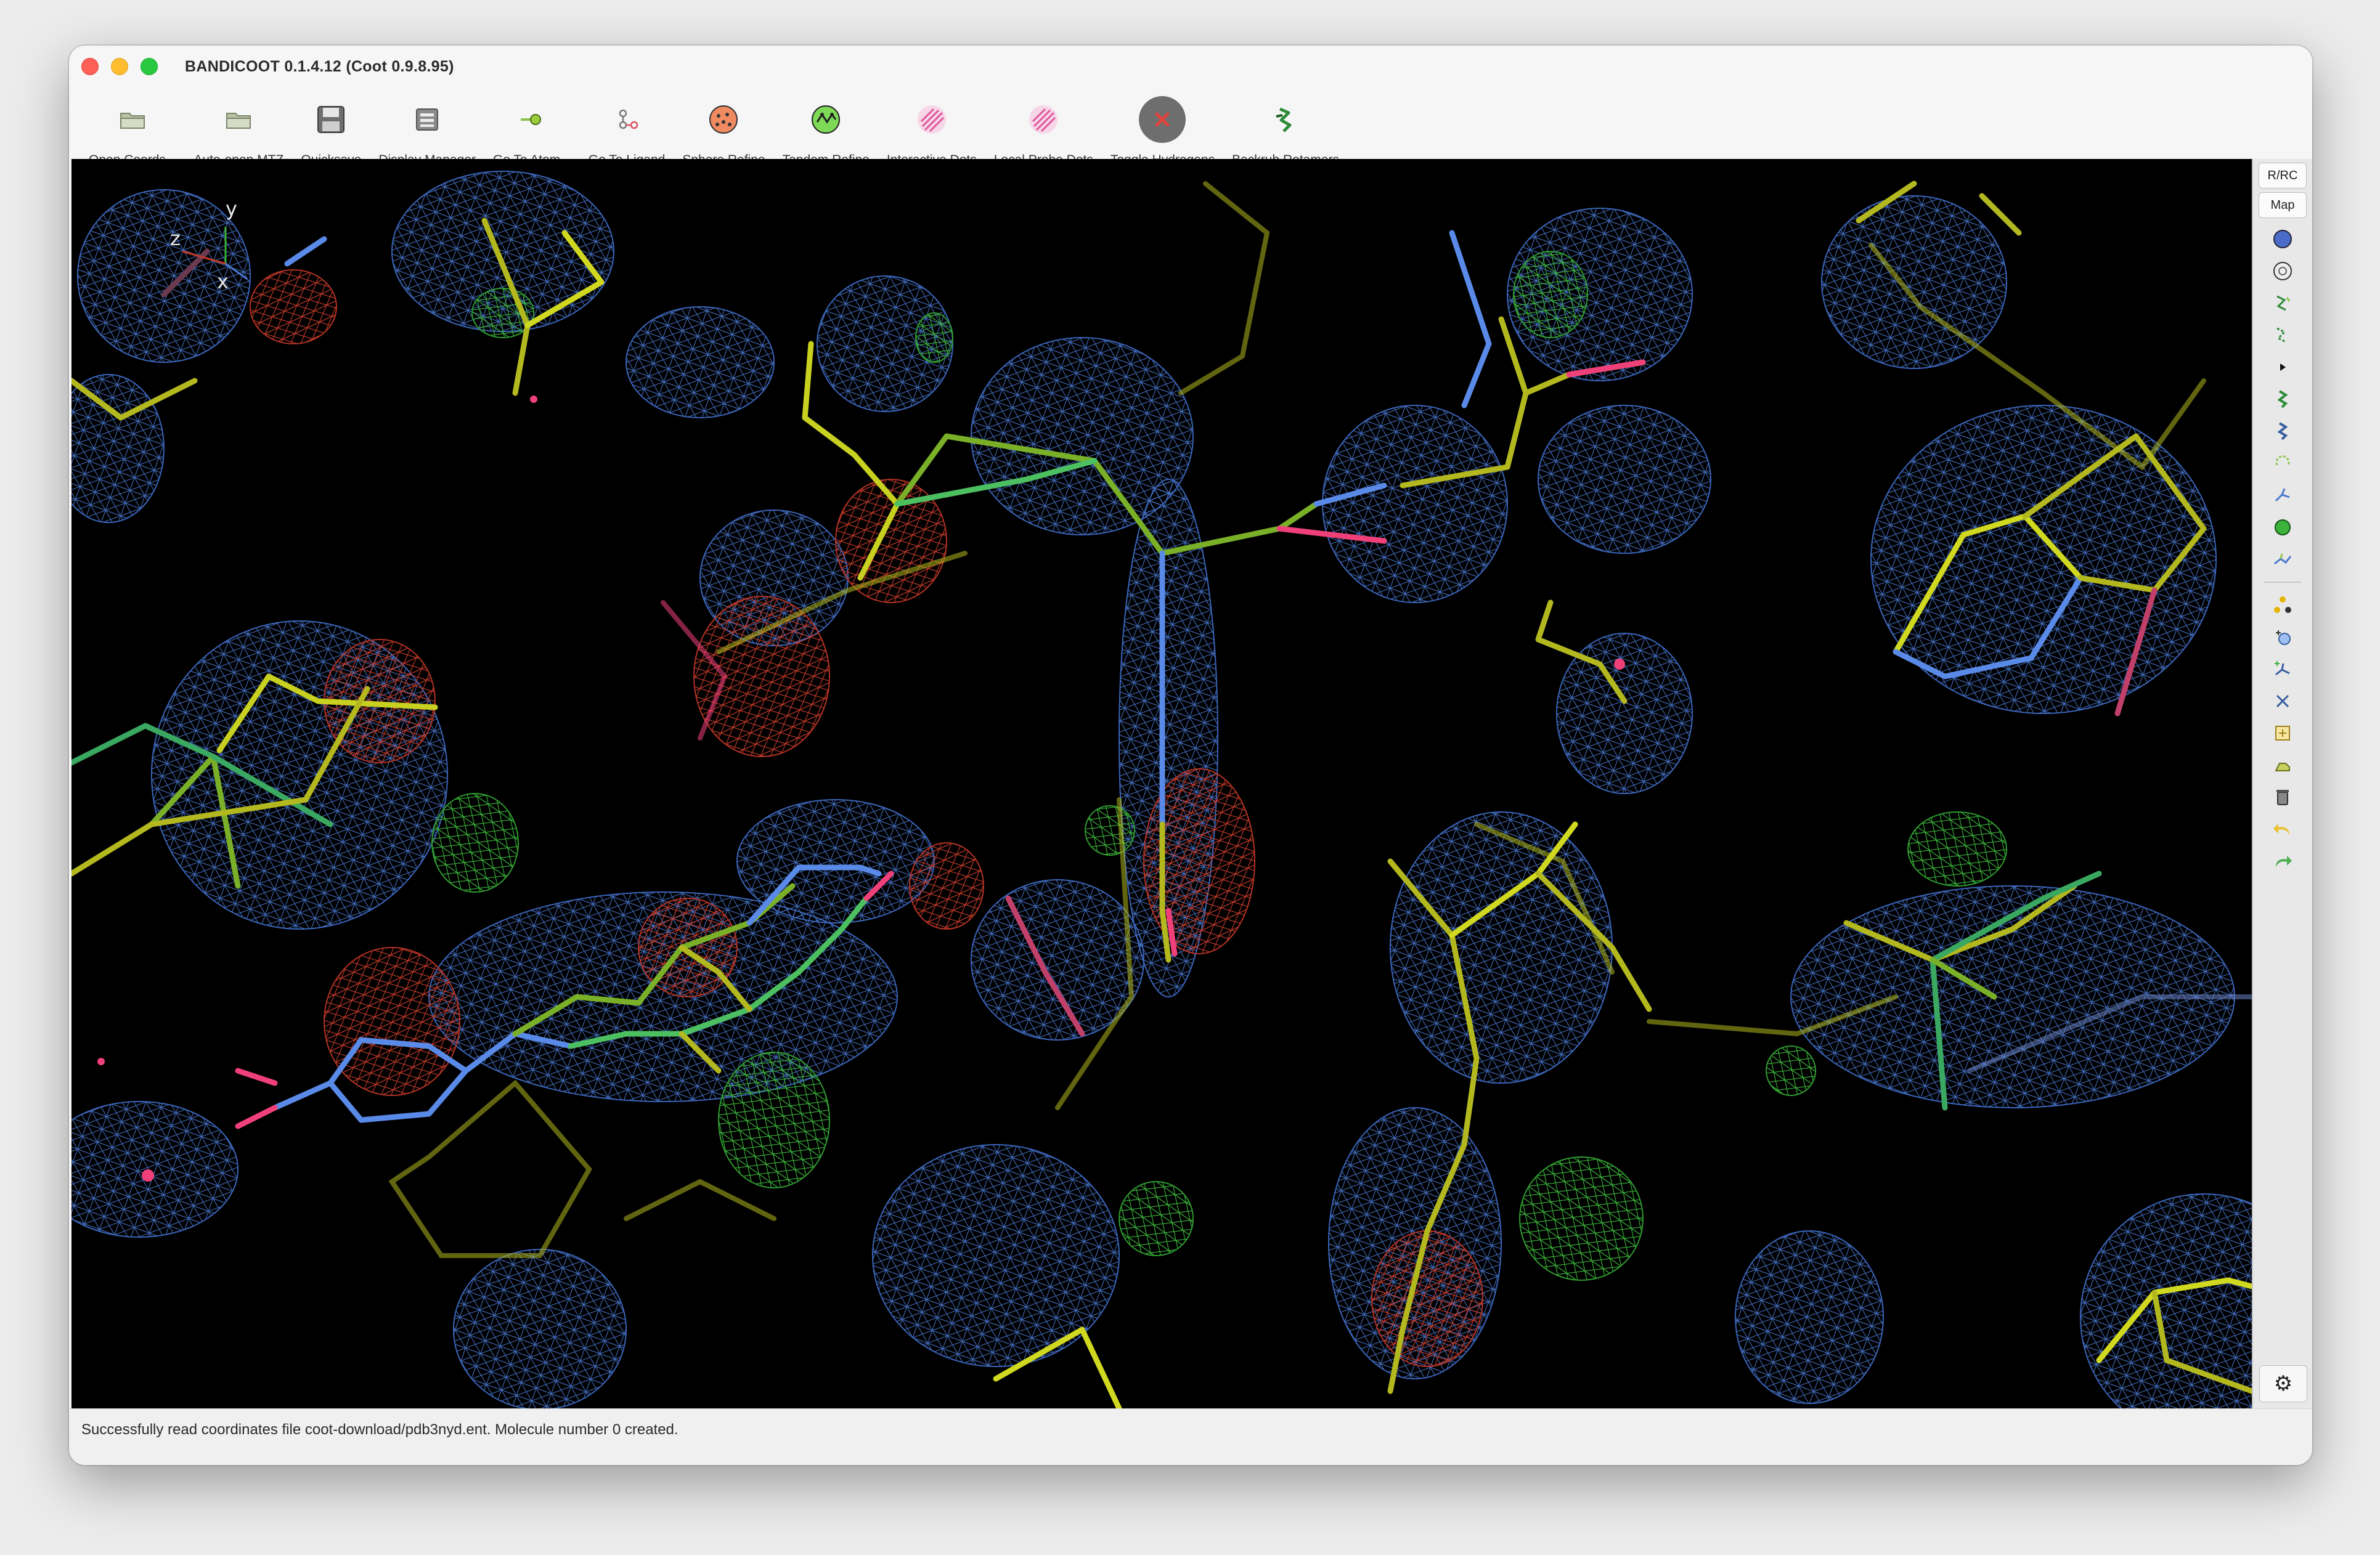  What do you see at coordinates (175, 239) in the screenshot?
I see `axis-z-label: z` at bounding box center [175, 239].